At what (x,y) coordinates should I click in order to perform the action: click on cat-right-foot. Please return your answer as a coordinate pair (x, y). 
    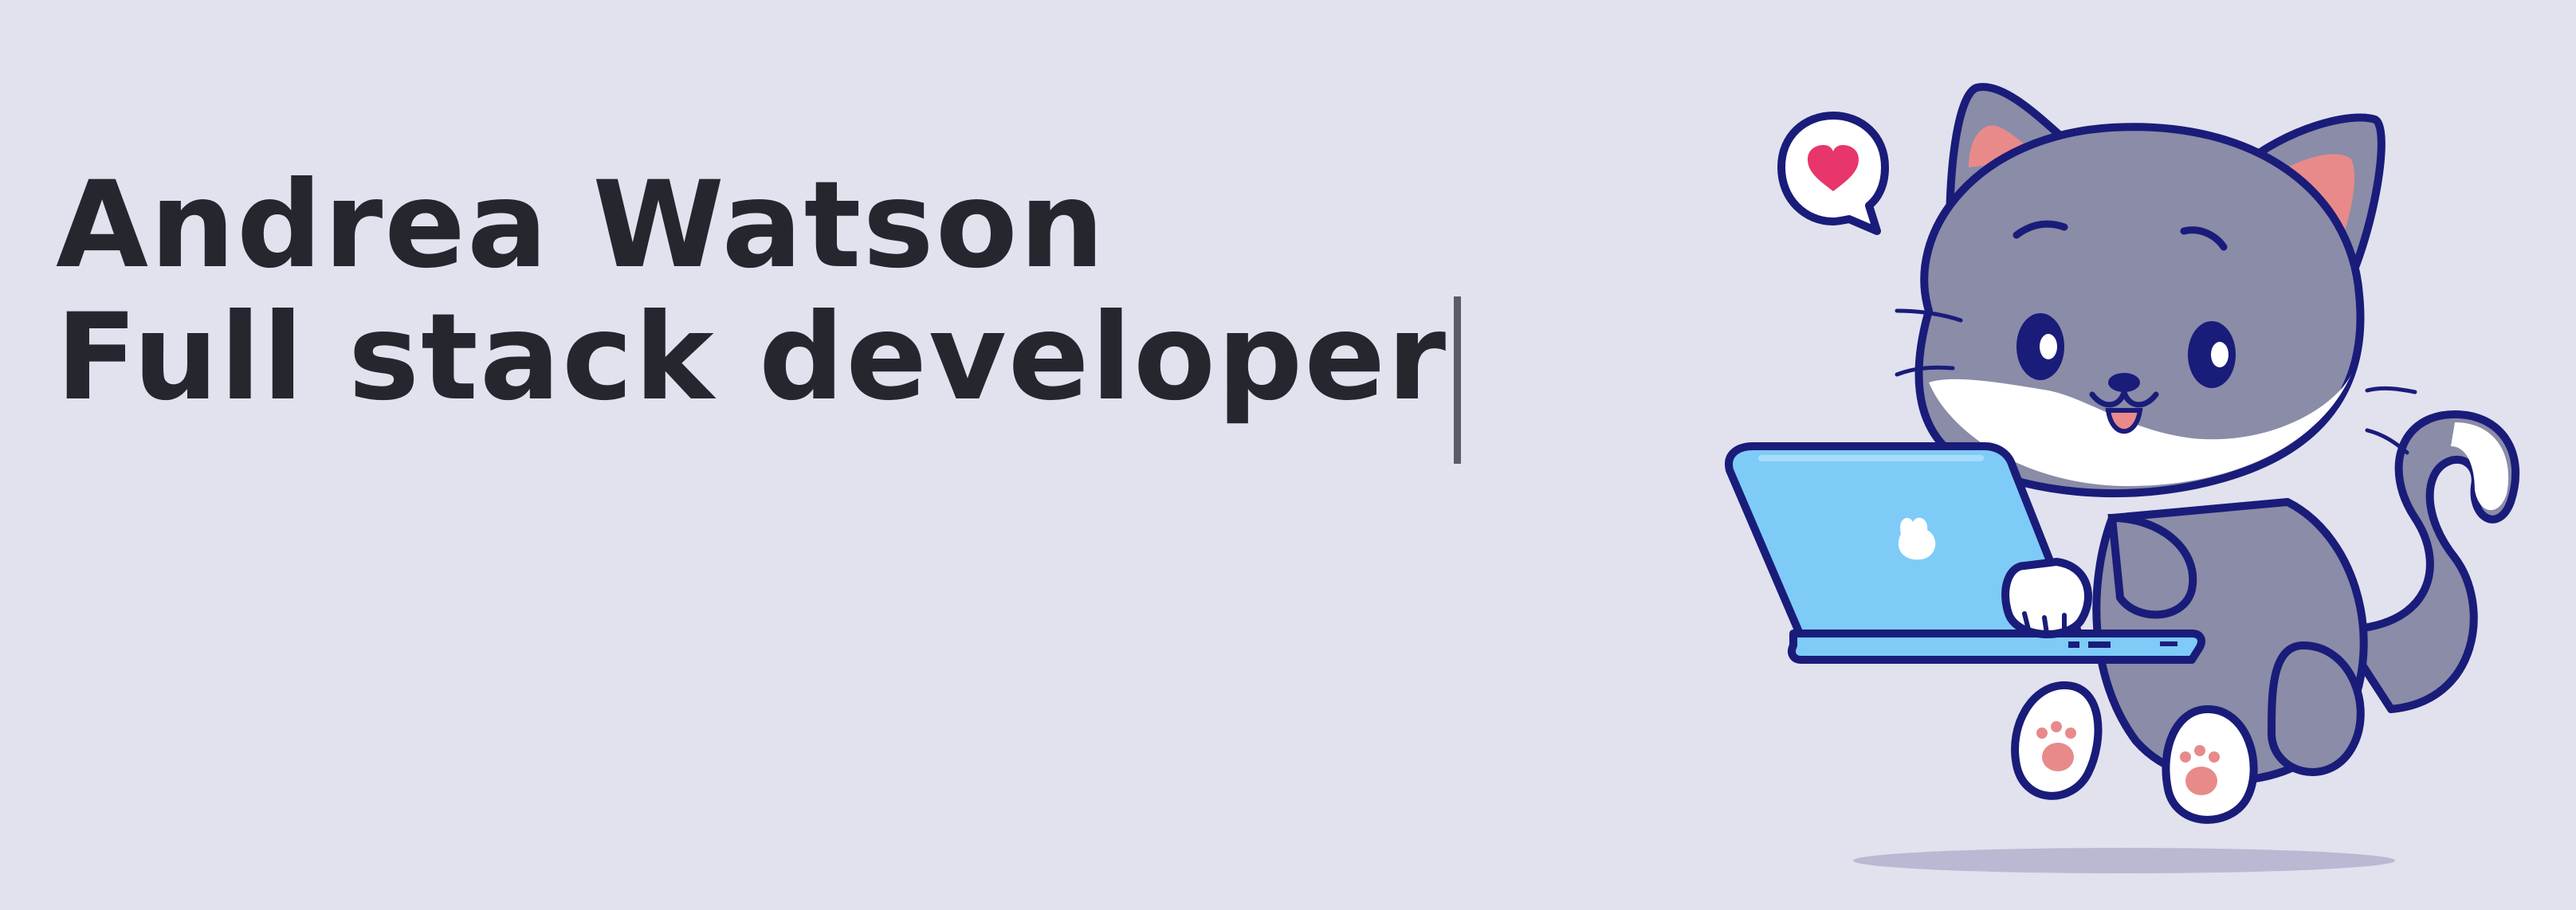
    Looking at the image, I should click on (2210, 764).